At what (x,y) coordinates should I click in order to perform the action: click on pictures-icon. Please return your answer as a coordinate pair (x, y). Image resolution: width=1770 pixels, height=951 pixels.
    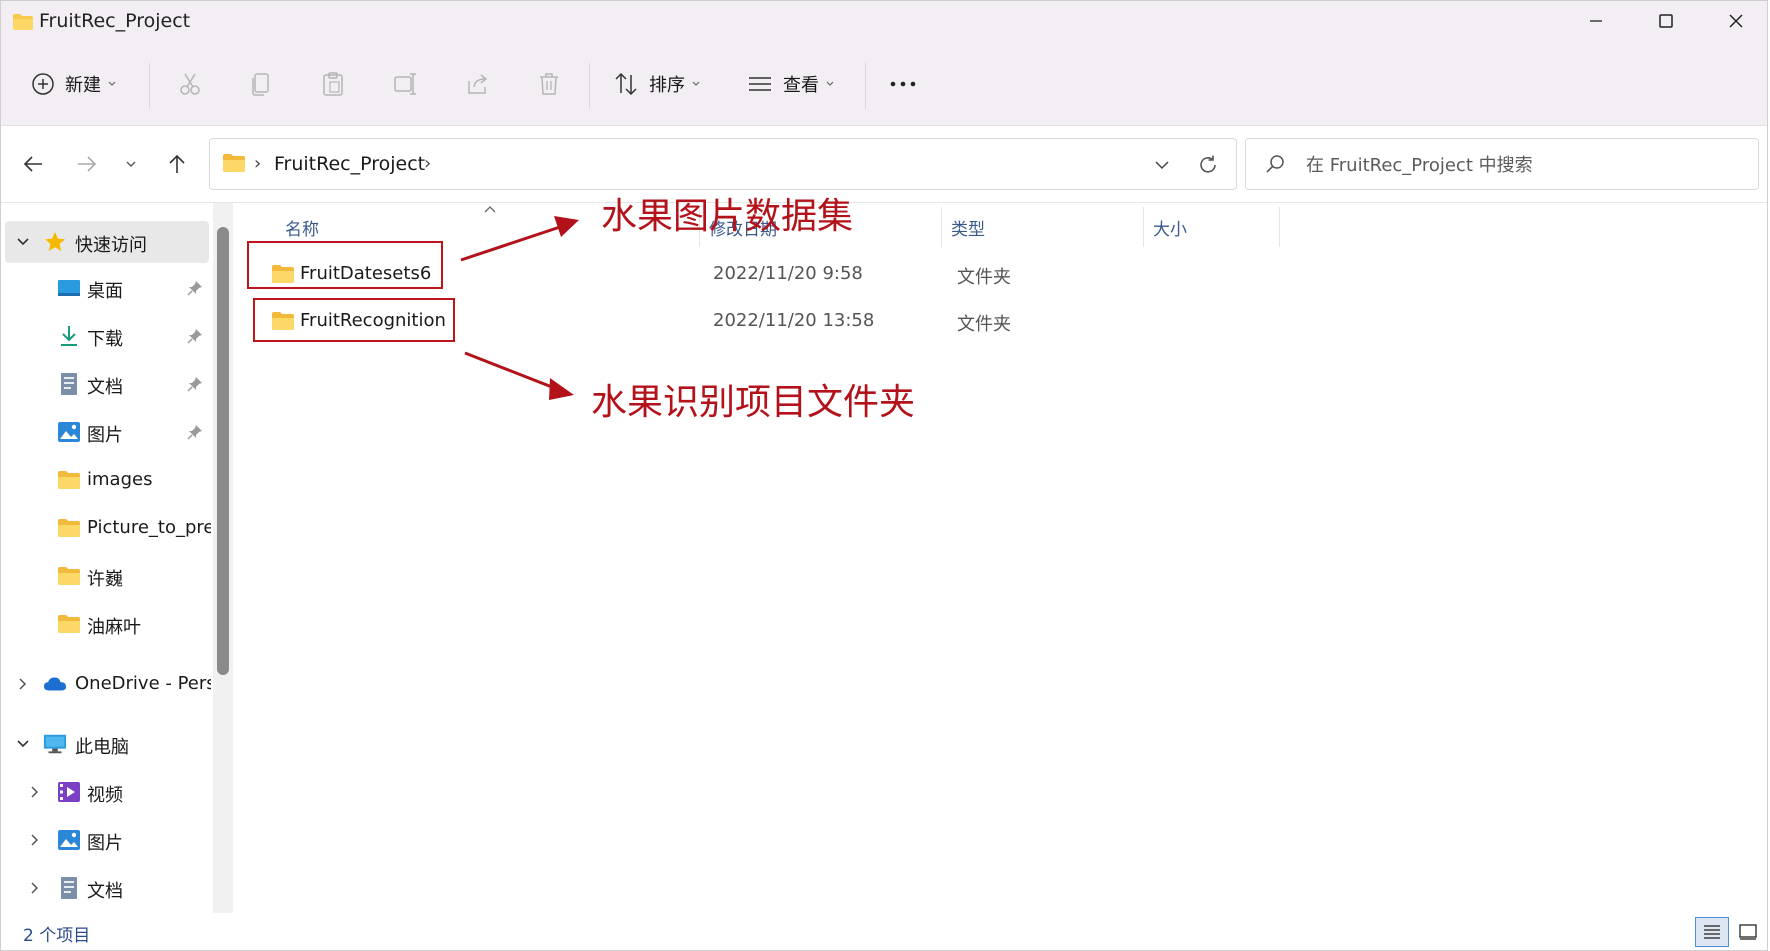
    Looking at the image, I should click on (69, 432).